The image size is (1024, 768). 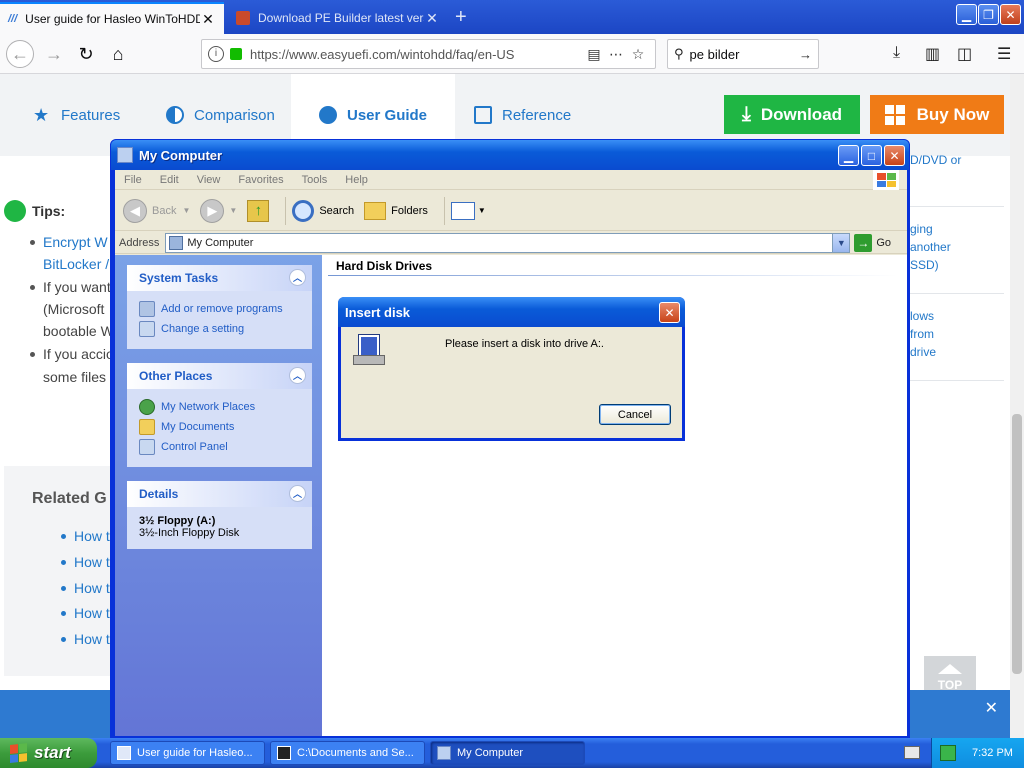 I want to click on download-button: ⤓ Download, so click(x=792, y=114).